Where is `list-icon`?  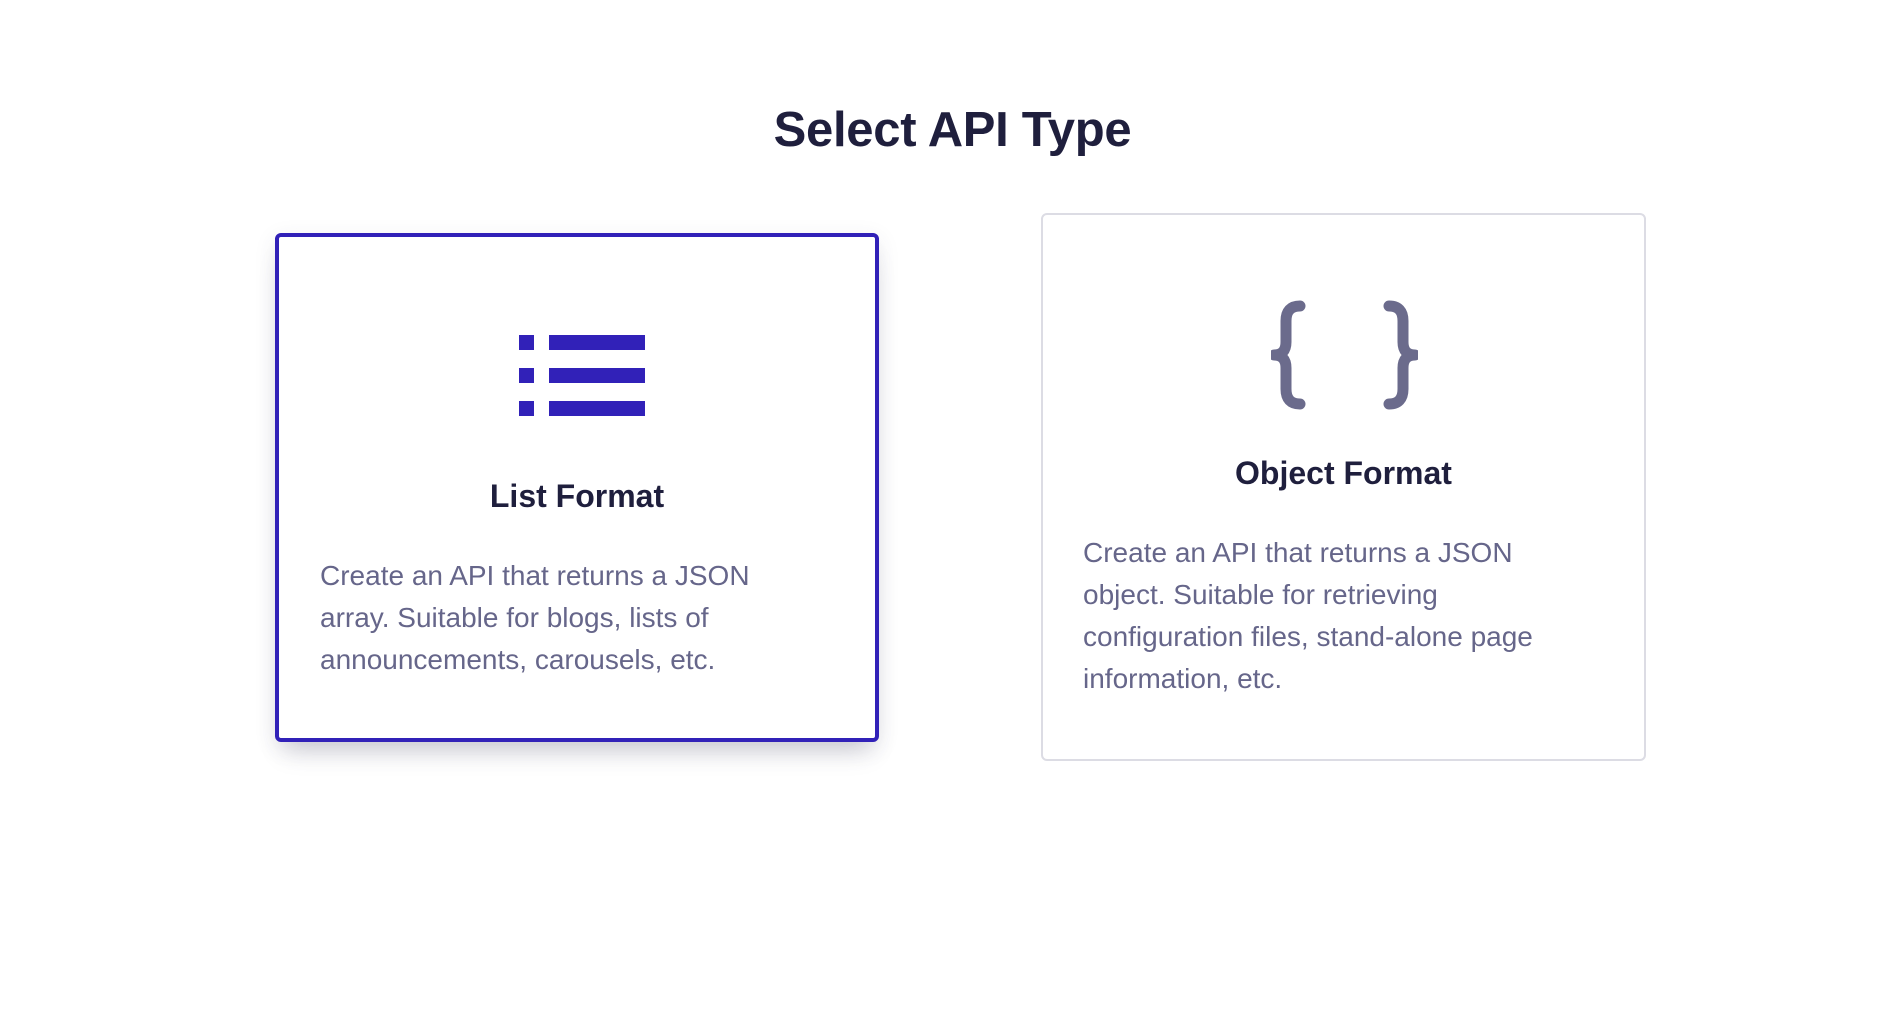
list-icon is located at coordinates (582, 375).